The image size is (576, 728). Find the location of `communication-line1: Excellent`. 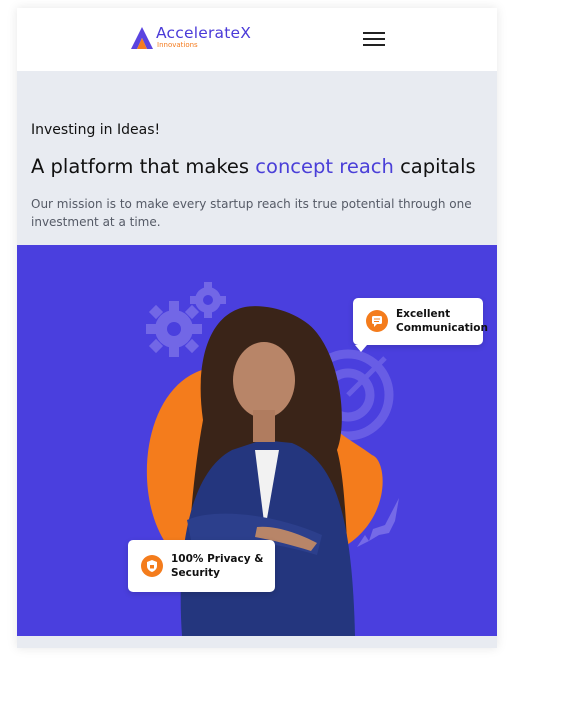

communication-line1: Excellent is located at coordinates (423, 314).